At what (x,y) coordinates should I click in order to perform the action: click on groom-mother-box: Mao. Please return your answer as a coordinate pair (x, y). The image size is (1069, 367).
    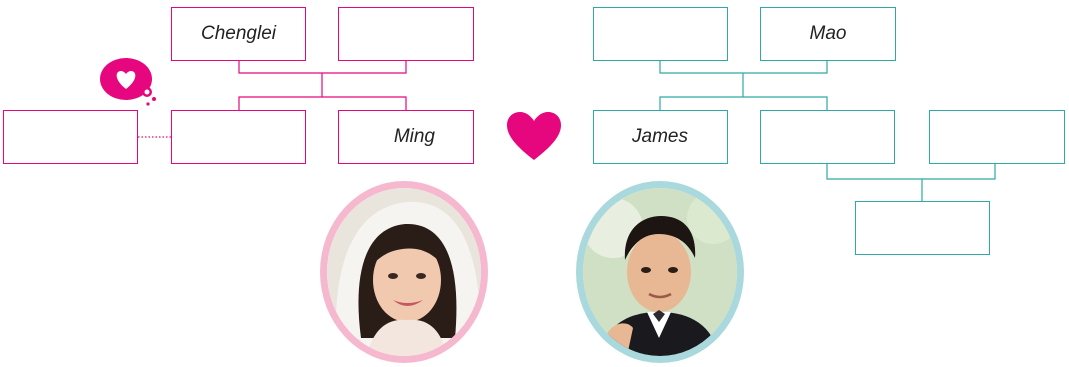
    Looking at the image, I should click on (828, 34).